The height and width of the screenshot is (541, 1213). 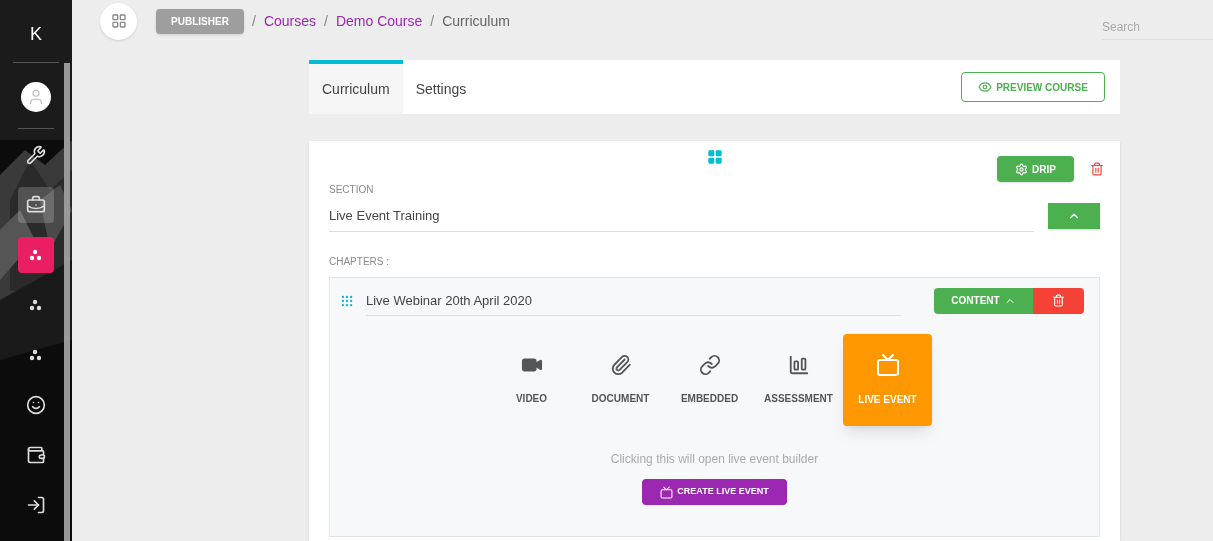 What do you see at coordinates (36, 205) in the screenshot?
I see `briefcase-icon` at bounding box center [36, 205].